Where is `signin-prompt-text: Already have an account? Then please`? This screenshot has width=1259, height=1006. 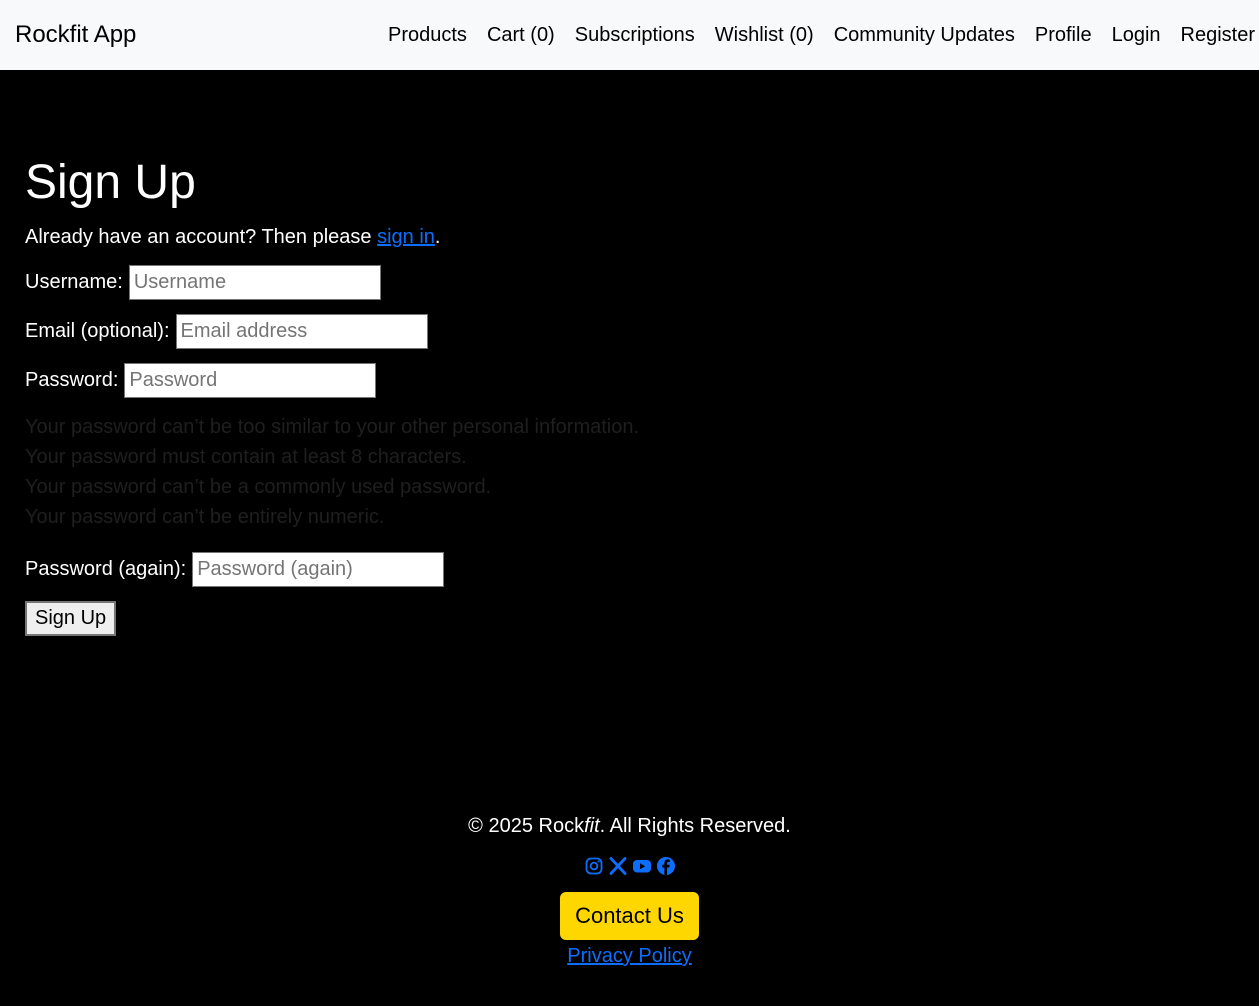 signin-prompt-text: Already have an account? Then please is located at coordinates (201, 237).